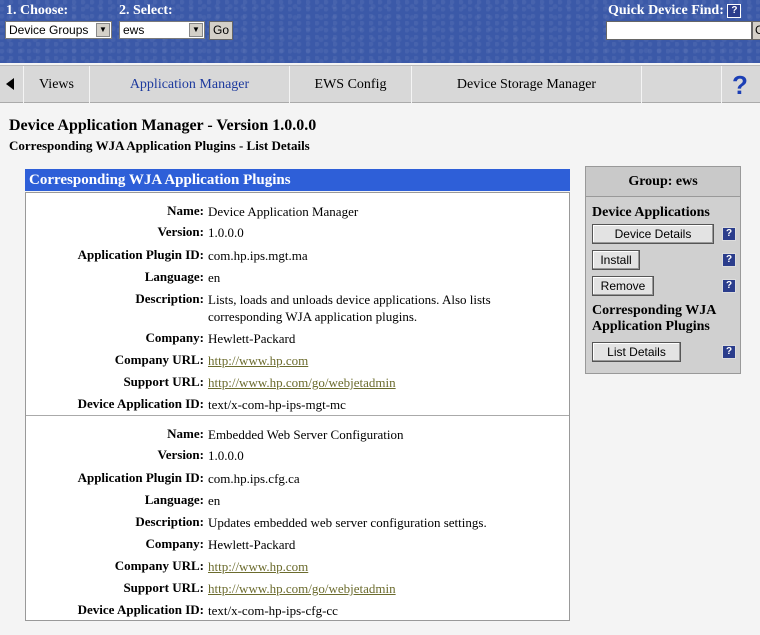 The width and height of the screenshot is (760, 635). I want to click on device-details-button: Device Details, so click(653, 234).